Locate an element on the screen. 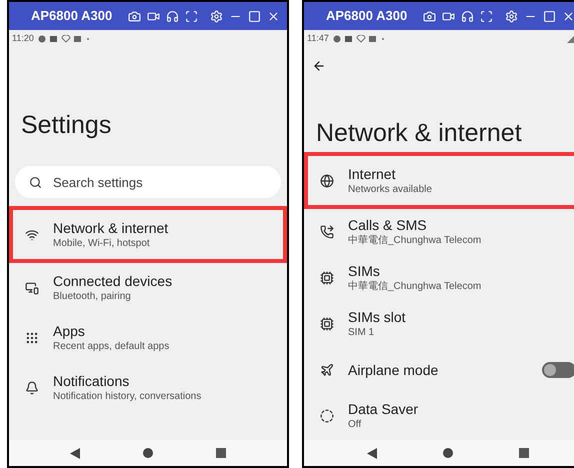  item-title: Airplane mode is located at coordinates (393, 370).